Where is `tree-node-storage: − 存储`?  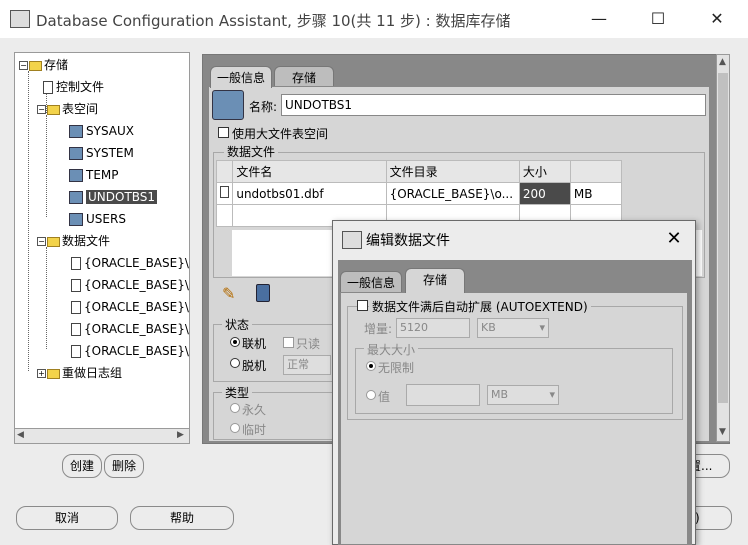 tree-node-storage: − 存储 is located at coordinates (43, 65).